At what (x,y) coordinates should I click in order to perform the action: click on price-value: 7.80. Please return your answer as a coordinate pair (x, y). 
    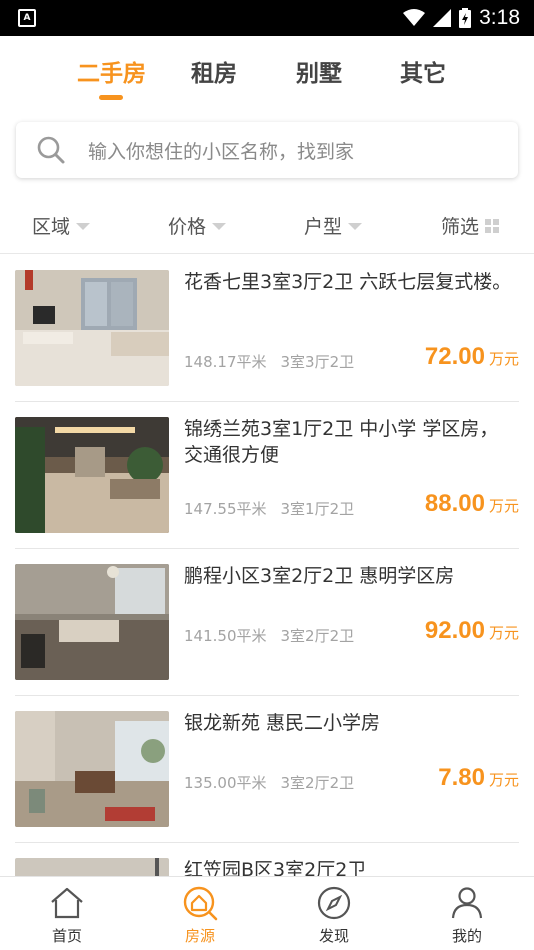
    Looking at the image, I should click on (461, 777).